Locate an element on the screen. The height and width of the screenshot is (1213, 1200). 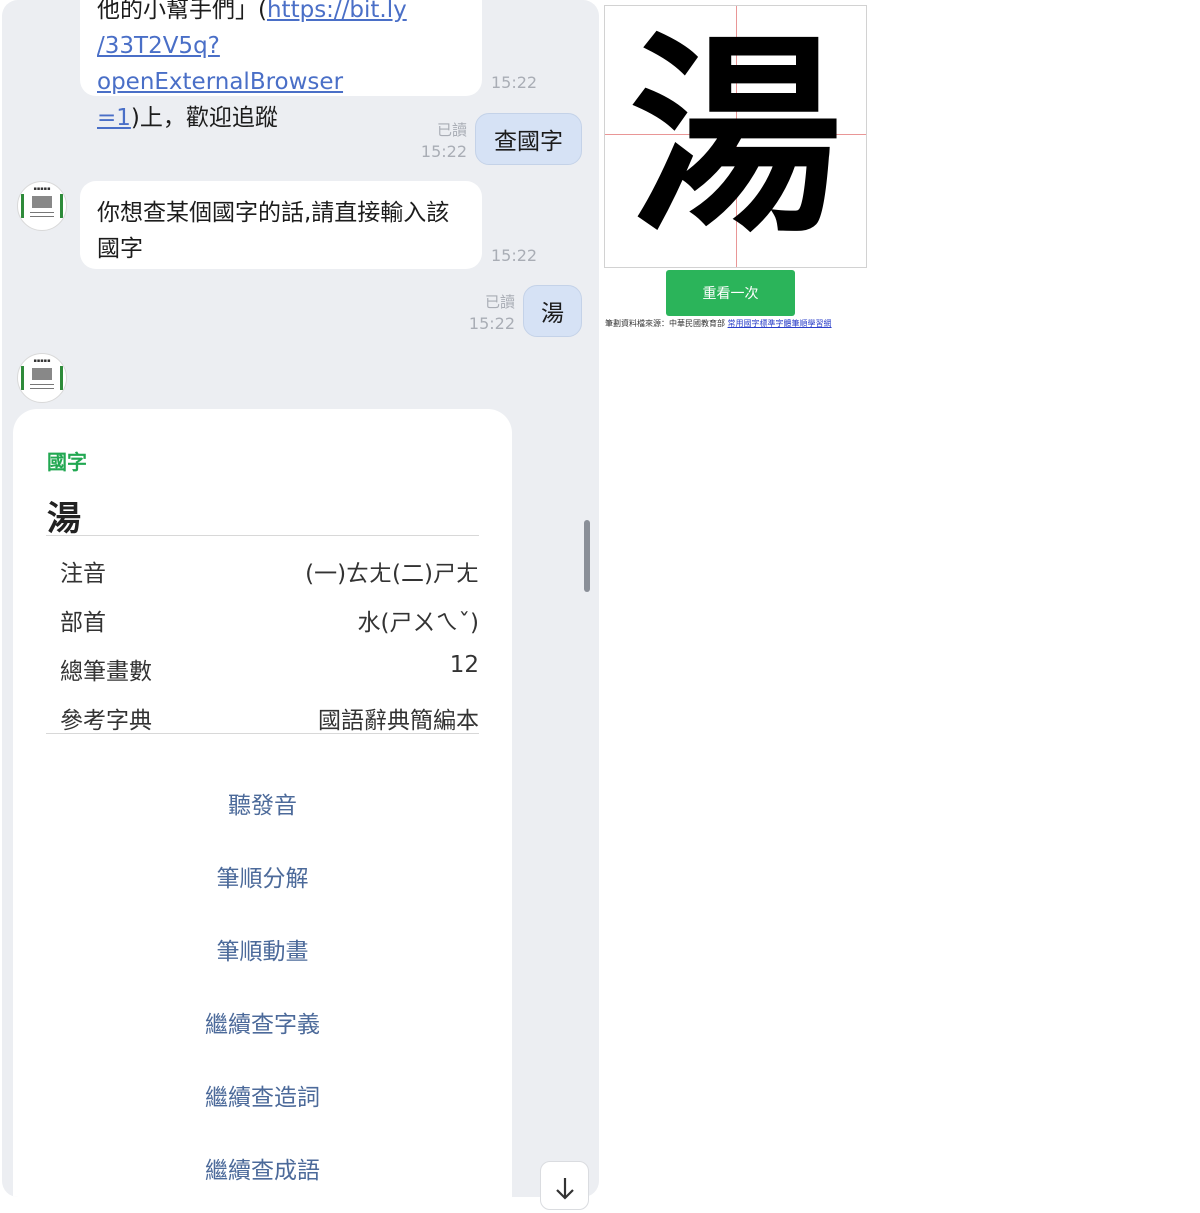
message-text: 查國字 is located at coordinates (528, 142).